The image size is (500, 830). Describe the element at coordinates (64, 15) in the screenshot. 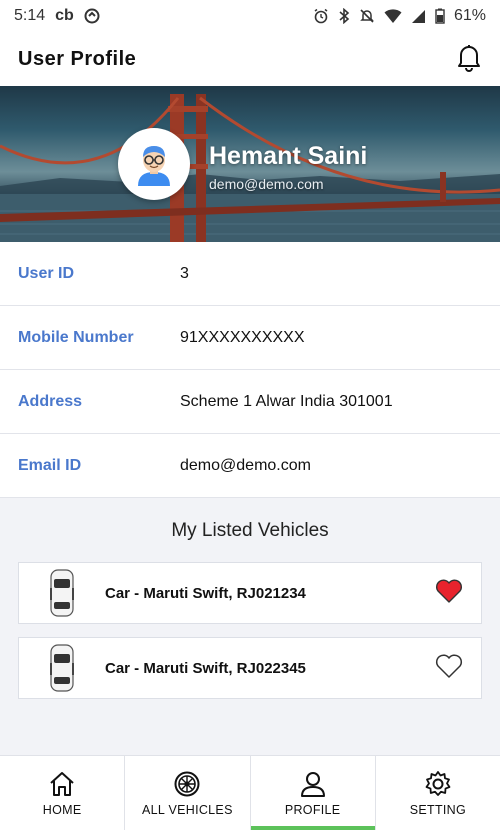

I see `carrier-badge: cb` at that location.